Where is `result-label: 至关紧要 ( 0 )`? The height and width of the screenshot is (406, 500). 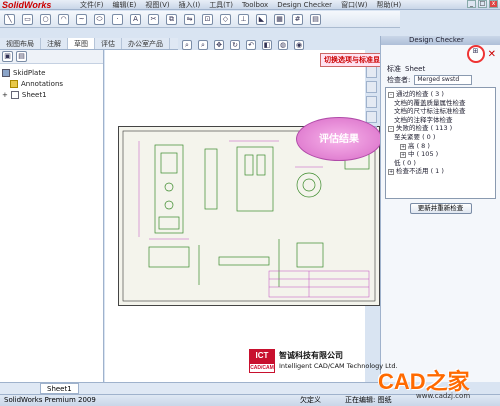
result-label: 至关紧要 ( 0 ) is located at coordinates (415, 136).